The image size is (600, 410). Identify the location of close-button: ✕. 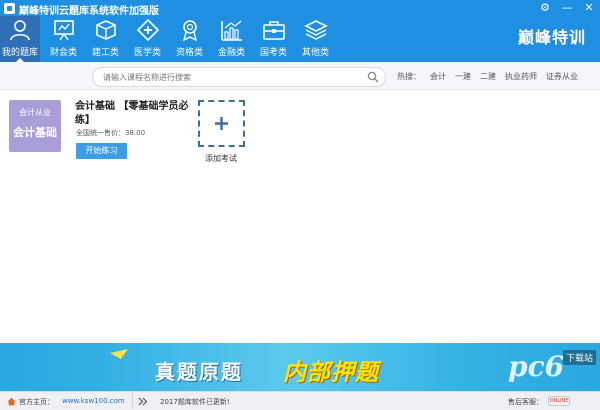
(589, 8).